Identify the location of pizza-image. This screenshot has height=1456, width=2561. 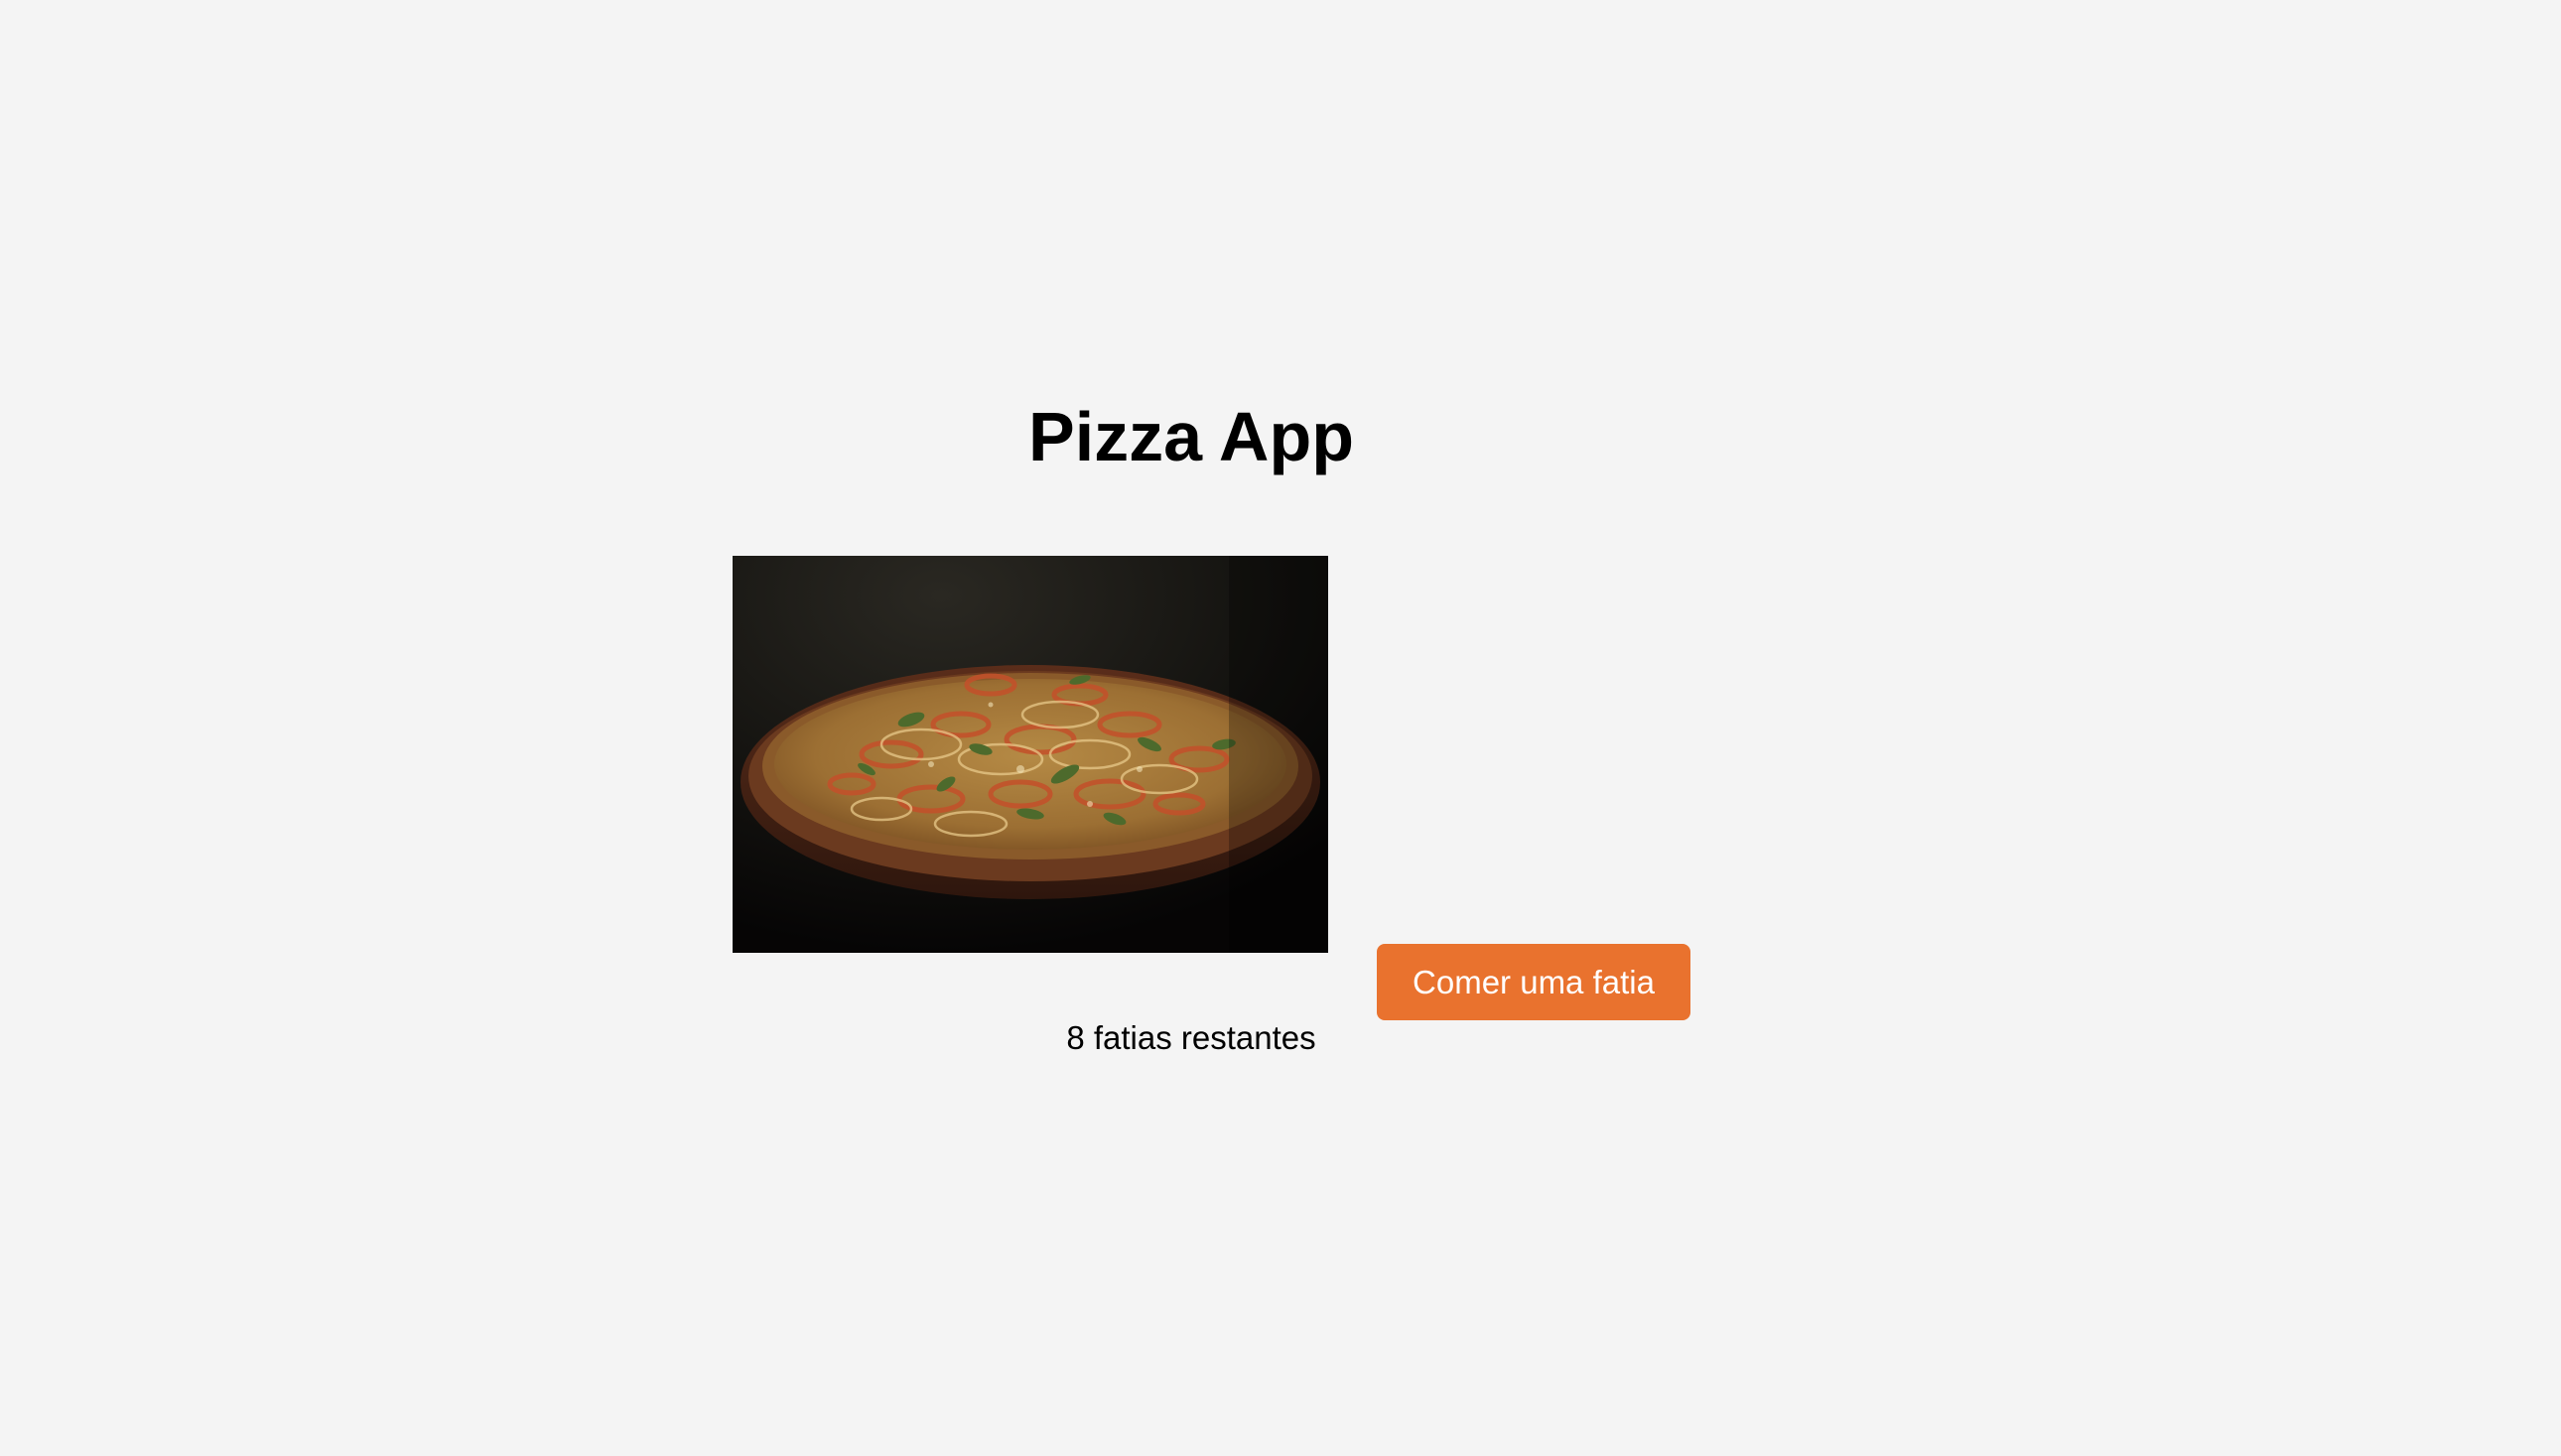
(1031, 754).